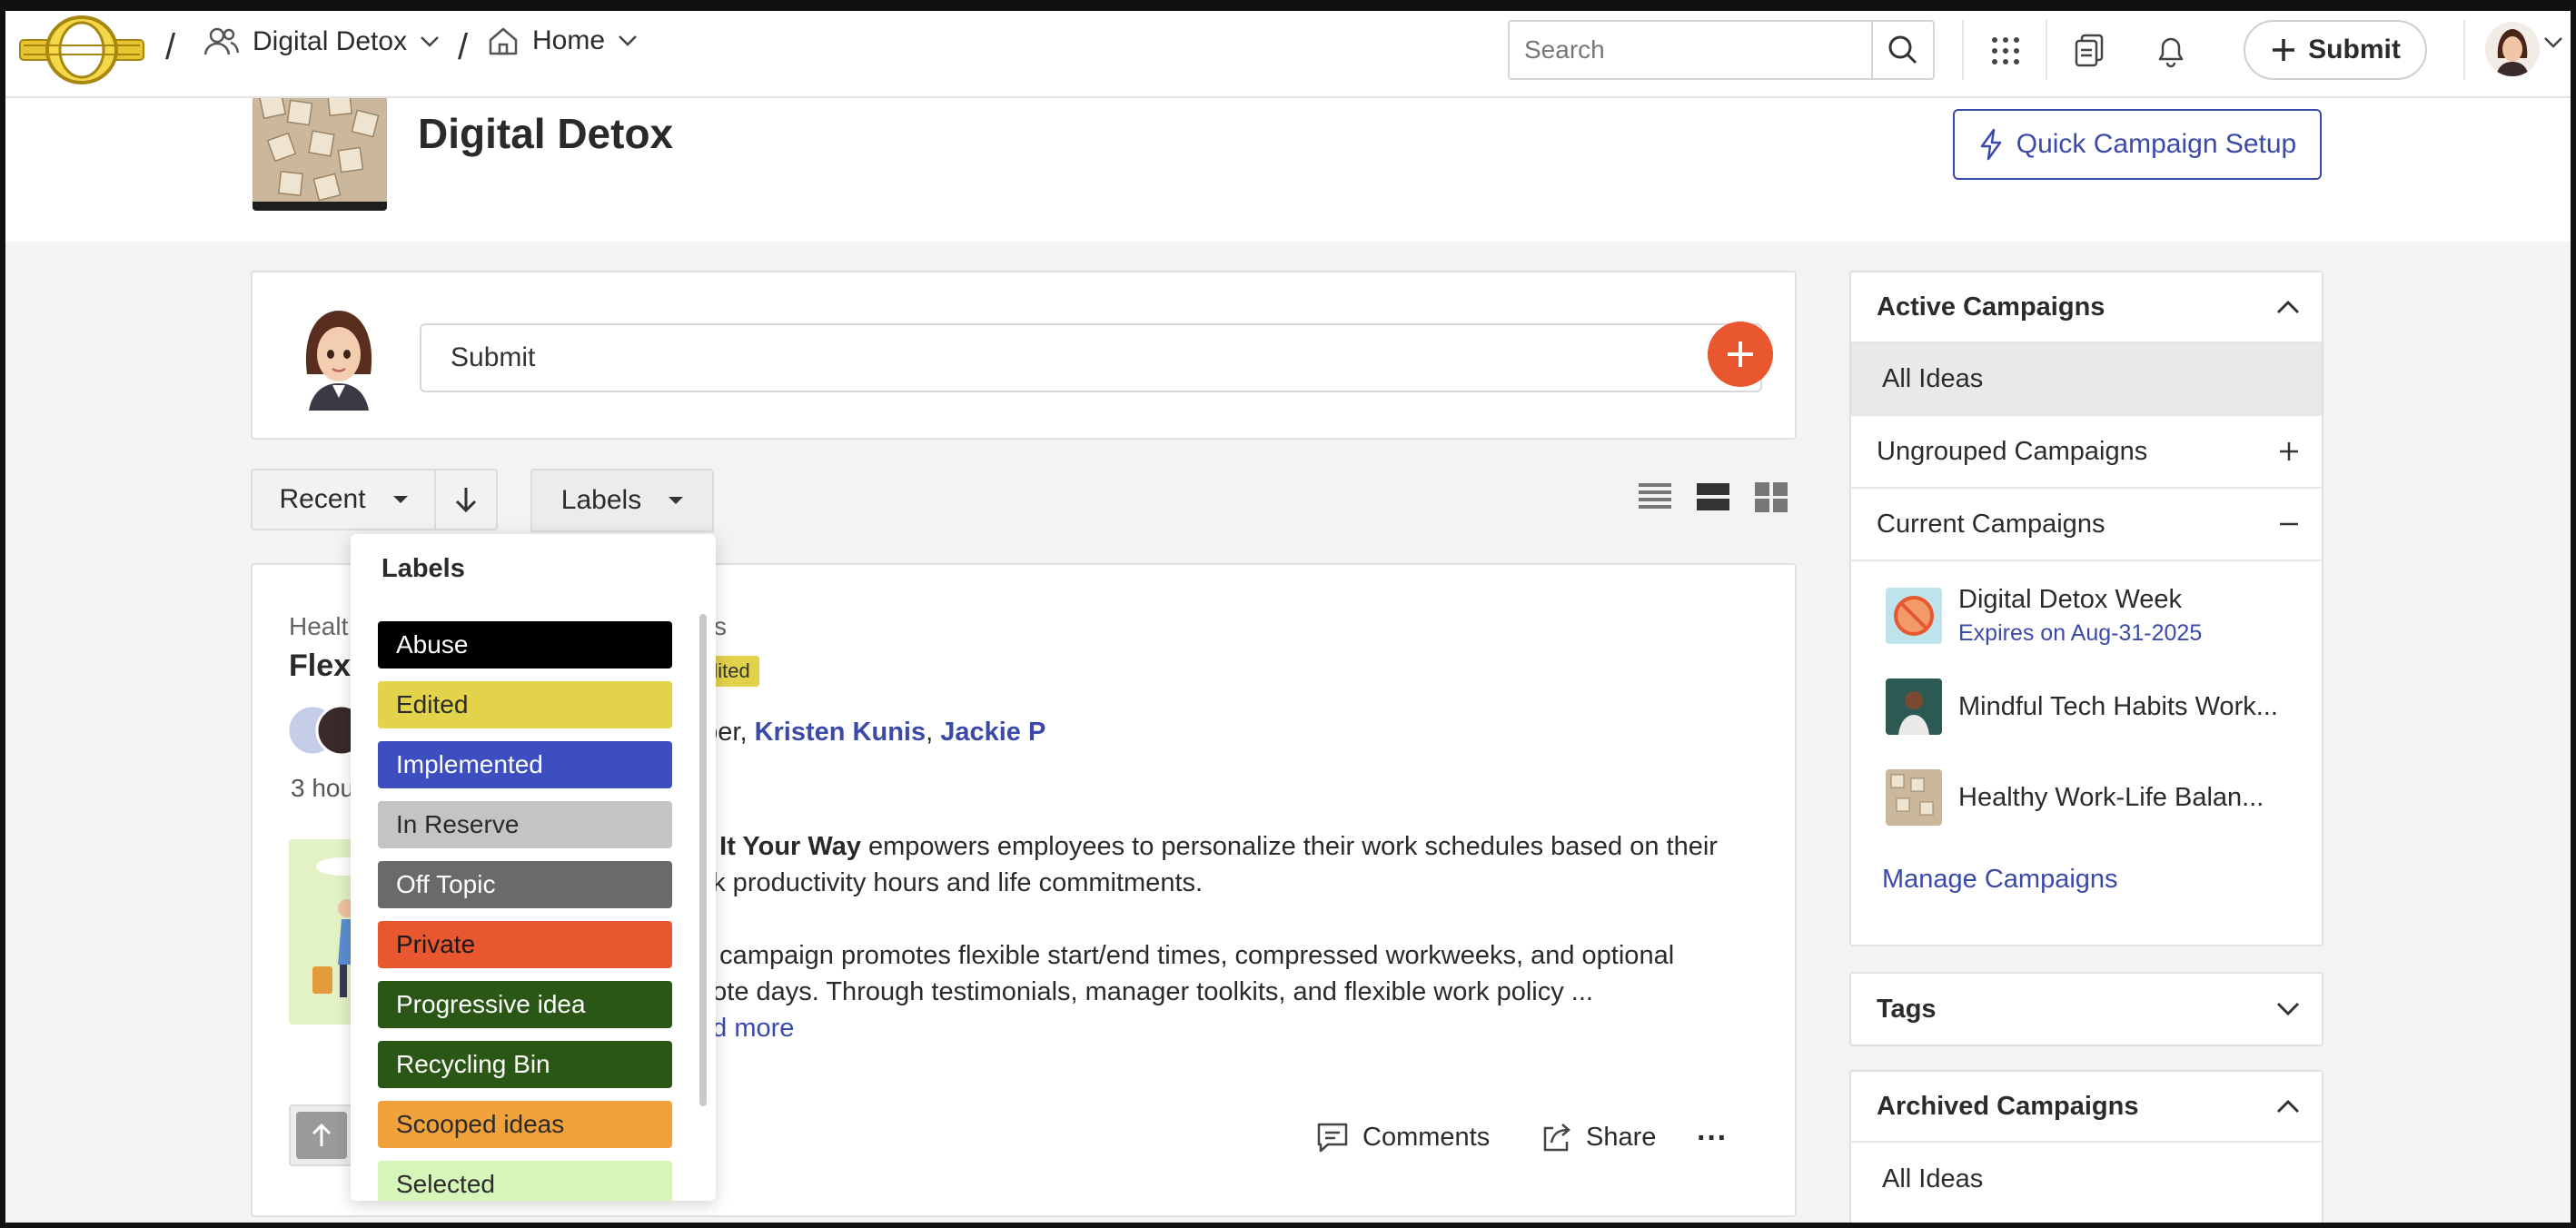 This screenshot has height=1228, width=2576. I want to click on sort-dropdown: Recent, so click(344, 500).